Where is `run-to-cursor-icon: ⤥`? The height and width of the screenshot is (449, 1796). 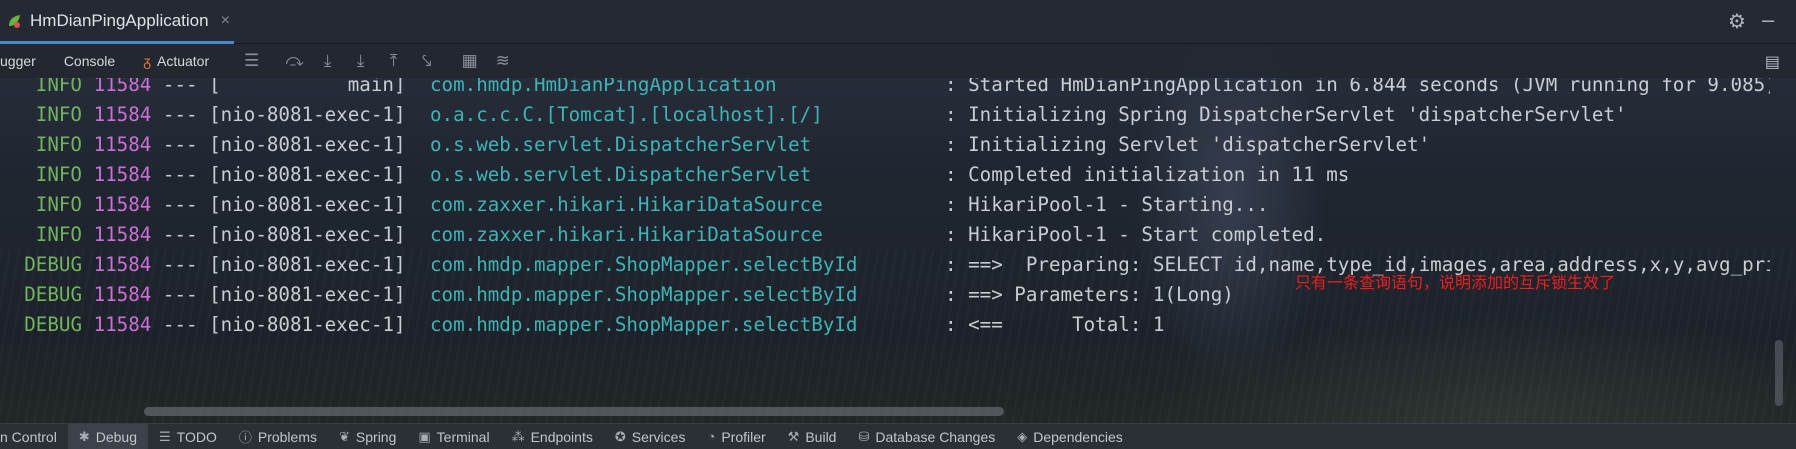
run-to-cursor-icon: ⤥ is located at coordinates (426, 61).